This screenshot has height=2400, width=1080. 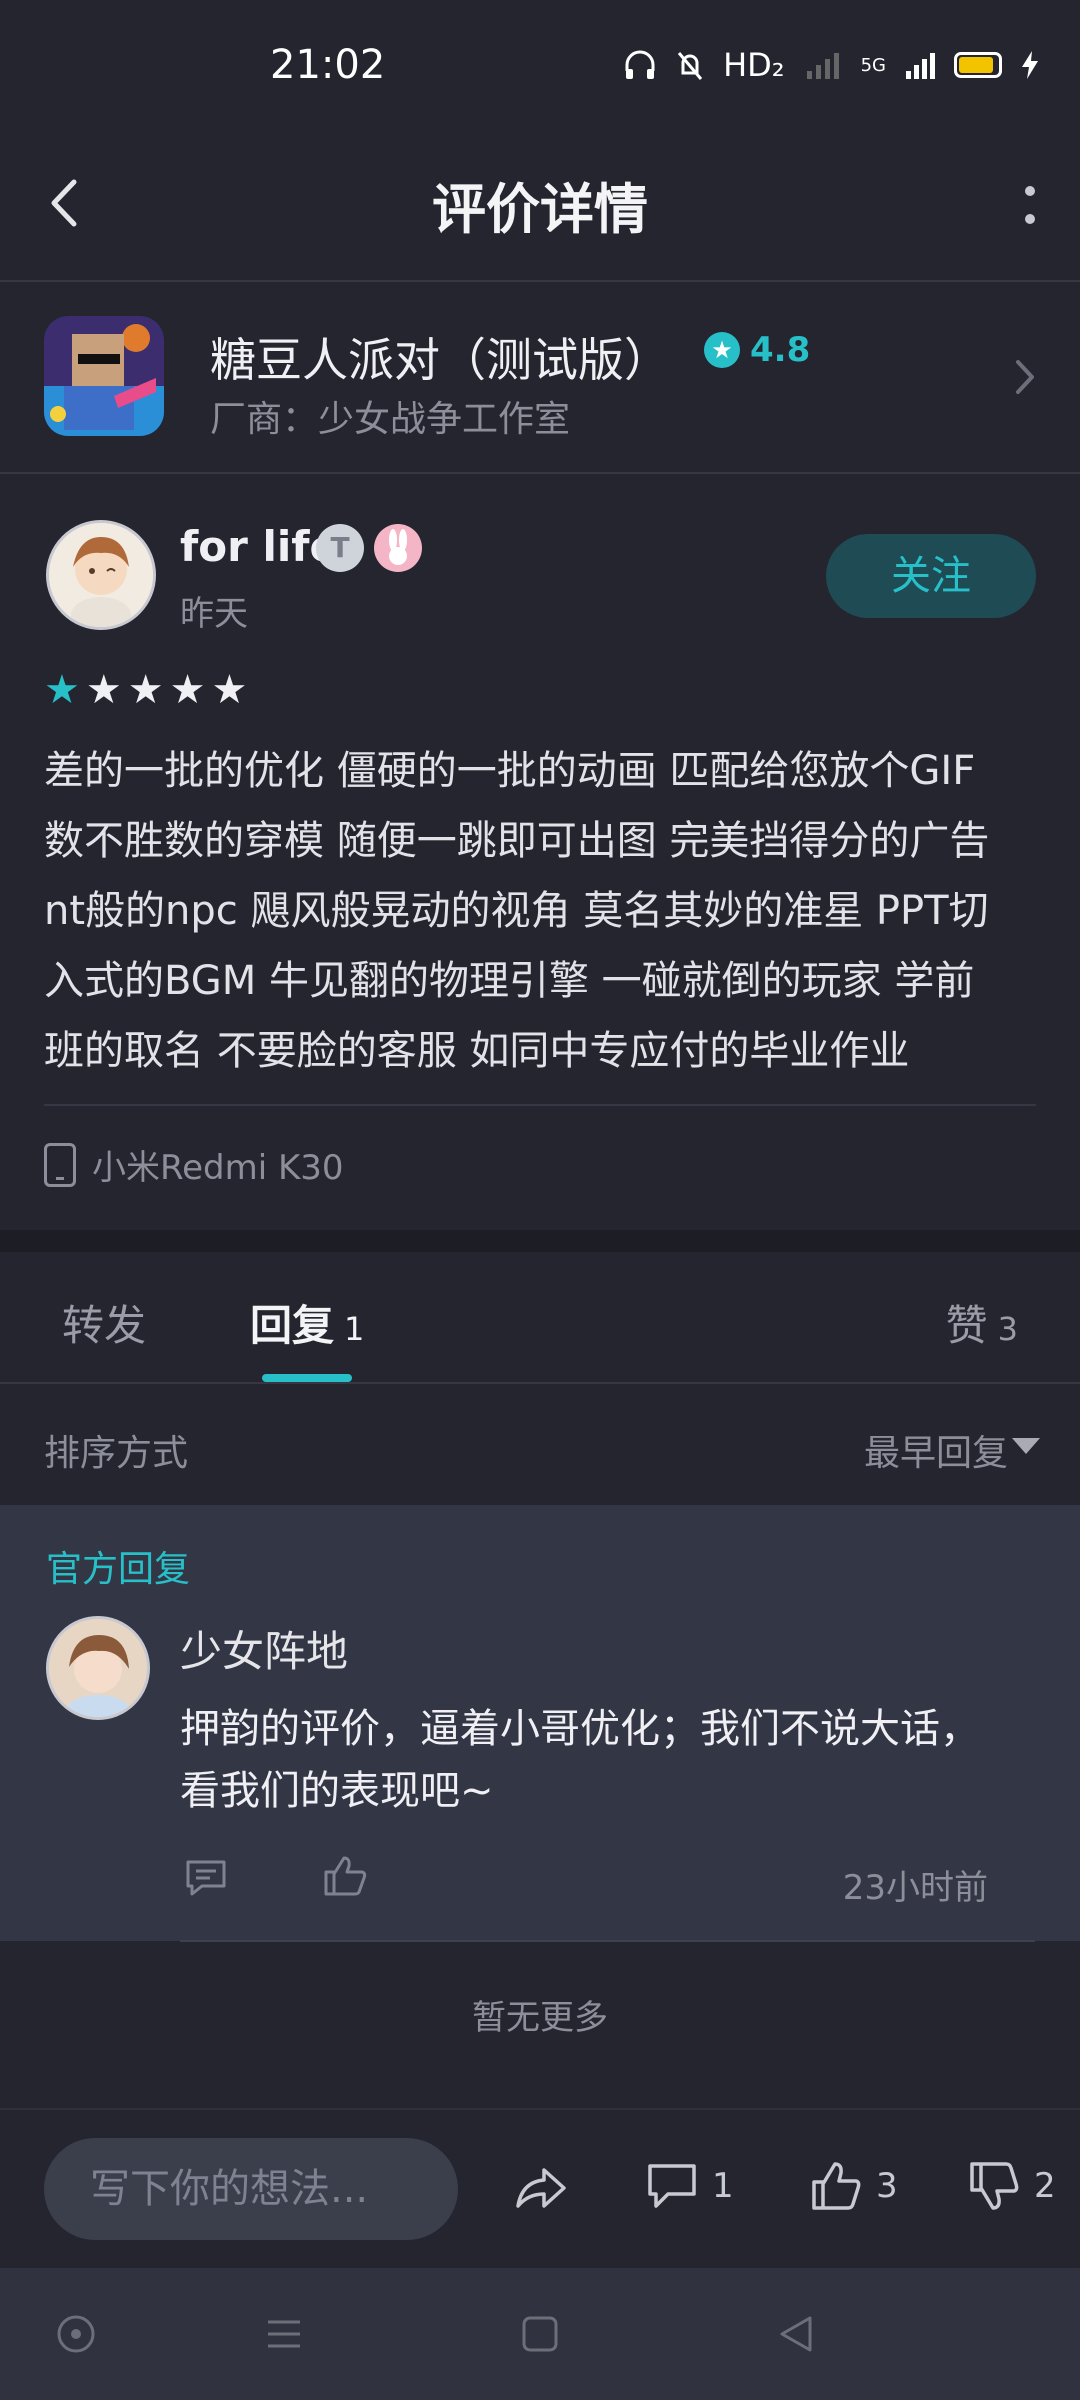 I want to click on tab-likes-count: 3, so click(x=1007, y=1329).